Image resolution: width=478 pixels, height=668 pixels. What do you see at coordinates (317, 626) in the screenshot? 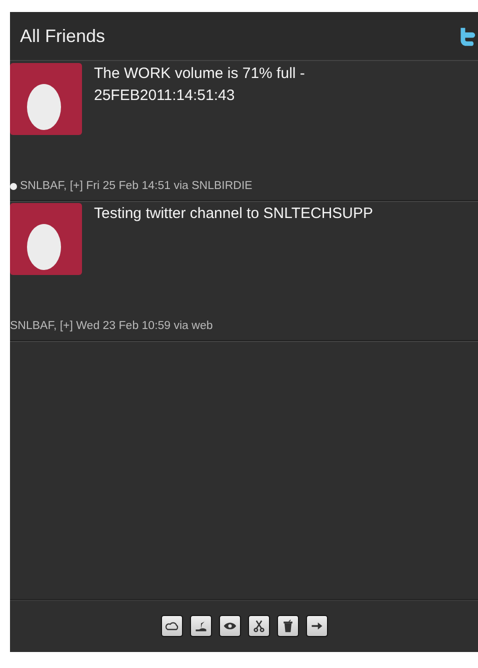
I see `arrow-button` at bounding box center [317, 626].